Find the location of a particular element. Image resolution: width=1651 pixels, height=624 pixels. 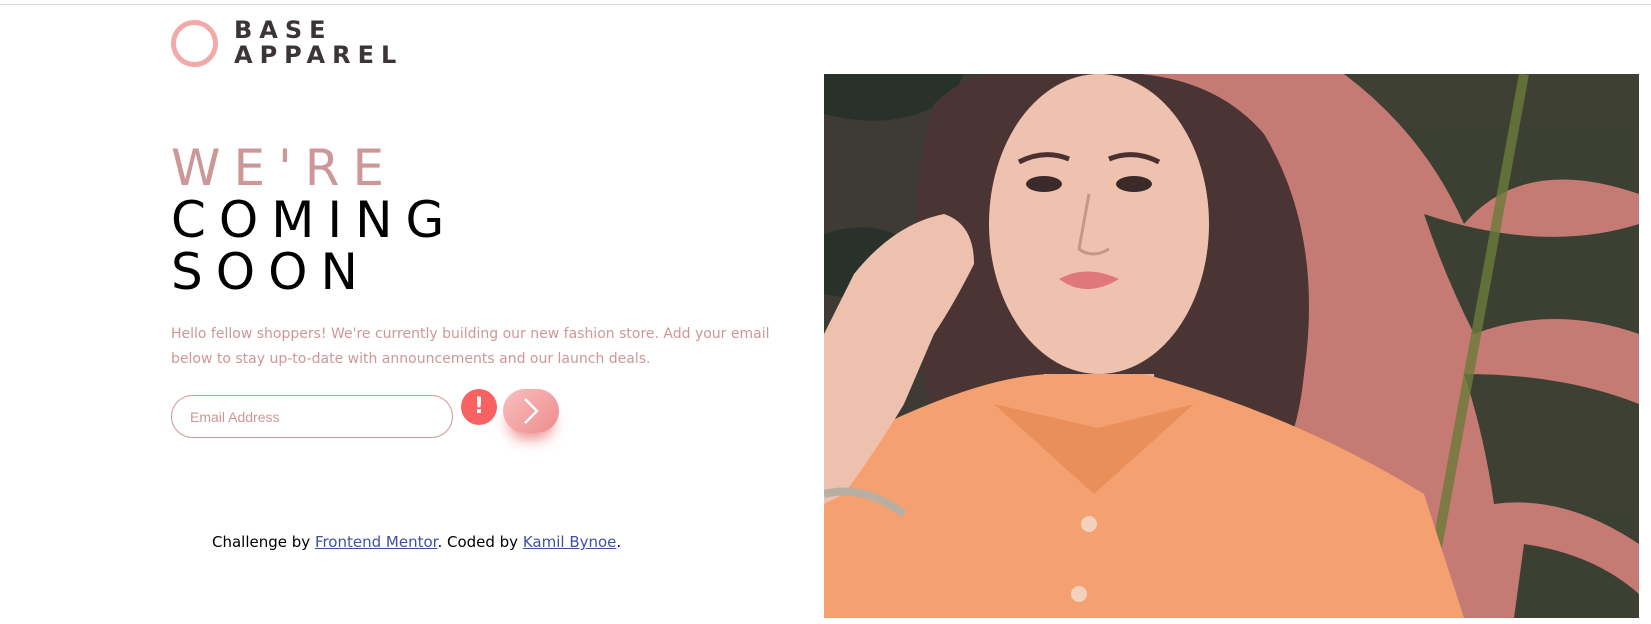

brand-line-2: APPAREL is located at coordinates (319, 55).